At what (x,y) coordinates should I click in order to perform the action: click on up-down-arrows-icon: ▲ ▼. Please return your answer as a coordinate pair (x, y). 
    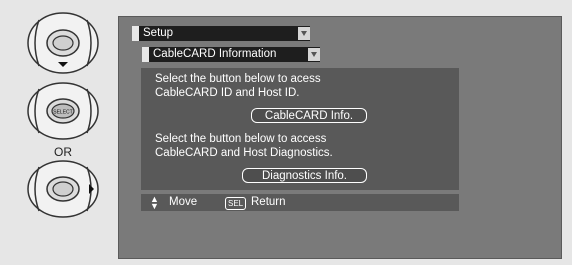
    Looking at the image, I should click on (154, 202).